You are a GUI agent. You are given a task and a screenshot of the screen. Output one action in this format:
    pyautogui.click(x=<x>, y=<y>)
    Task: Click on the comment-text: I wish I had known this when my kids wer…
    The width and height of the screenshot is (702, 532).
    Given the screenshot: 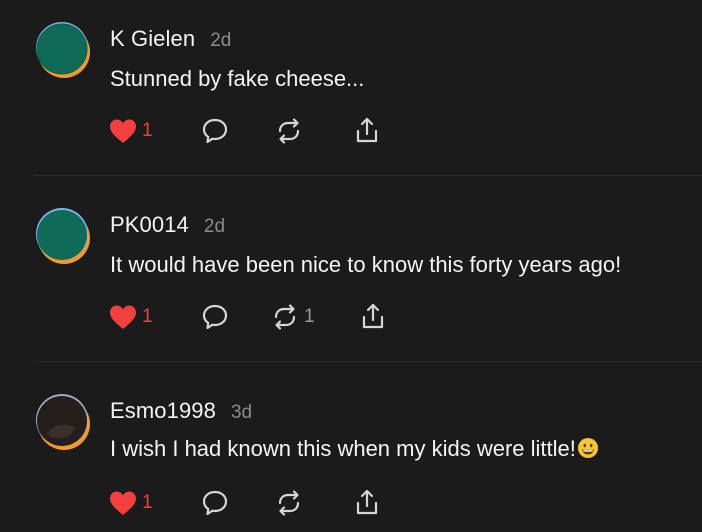 What is the action you would take?
    pyautogui.click(x=354, y=449)
    